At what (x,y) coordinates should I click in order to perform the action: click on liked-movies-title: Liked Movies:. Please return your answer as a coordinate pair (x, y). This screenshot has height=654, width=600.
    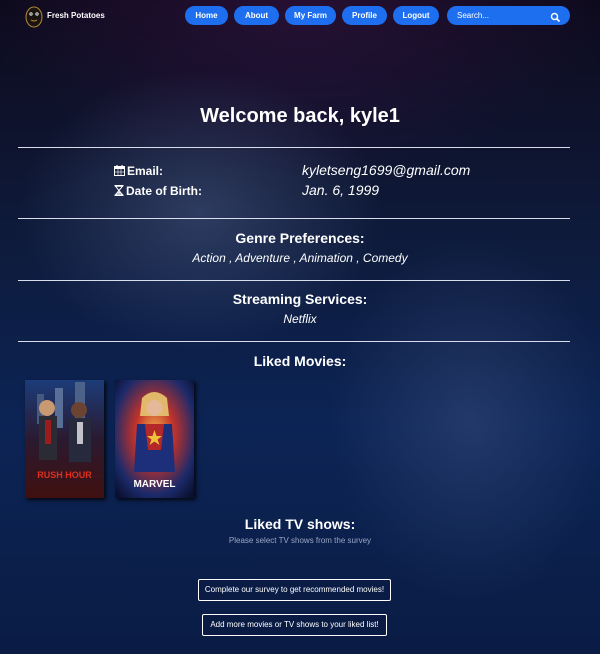
    Looking at the image, I should click on (300, 361).